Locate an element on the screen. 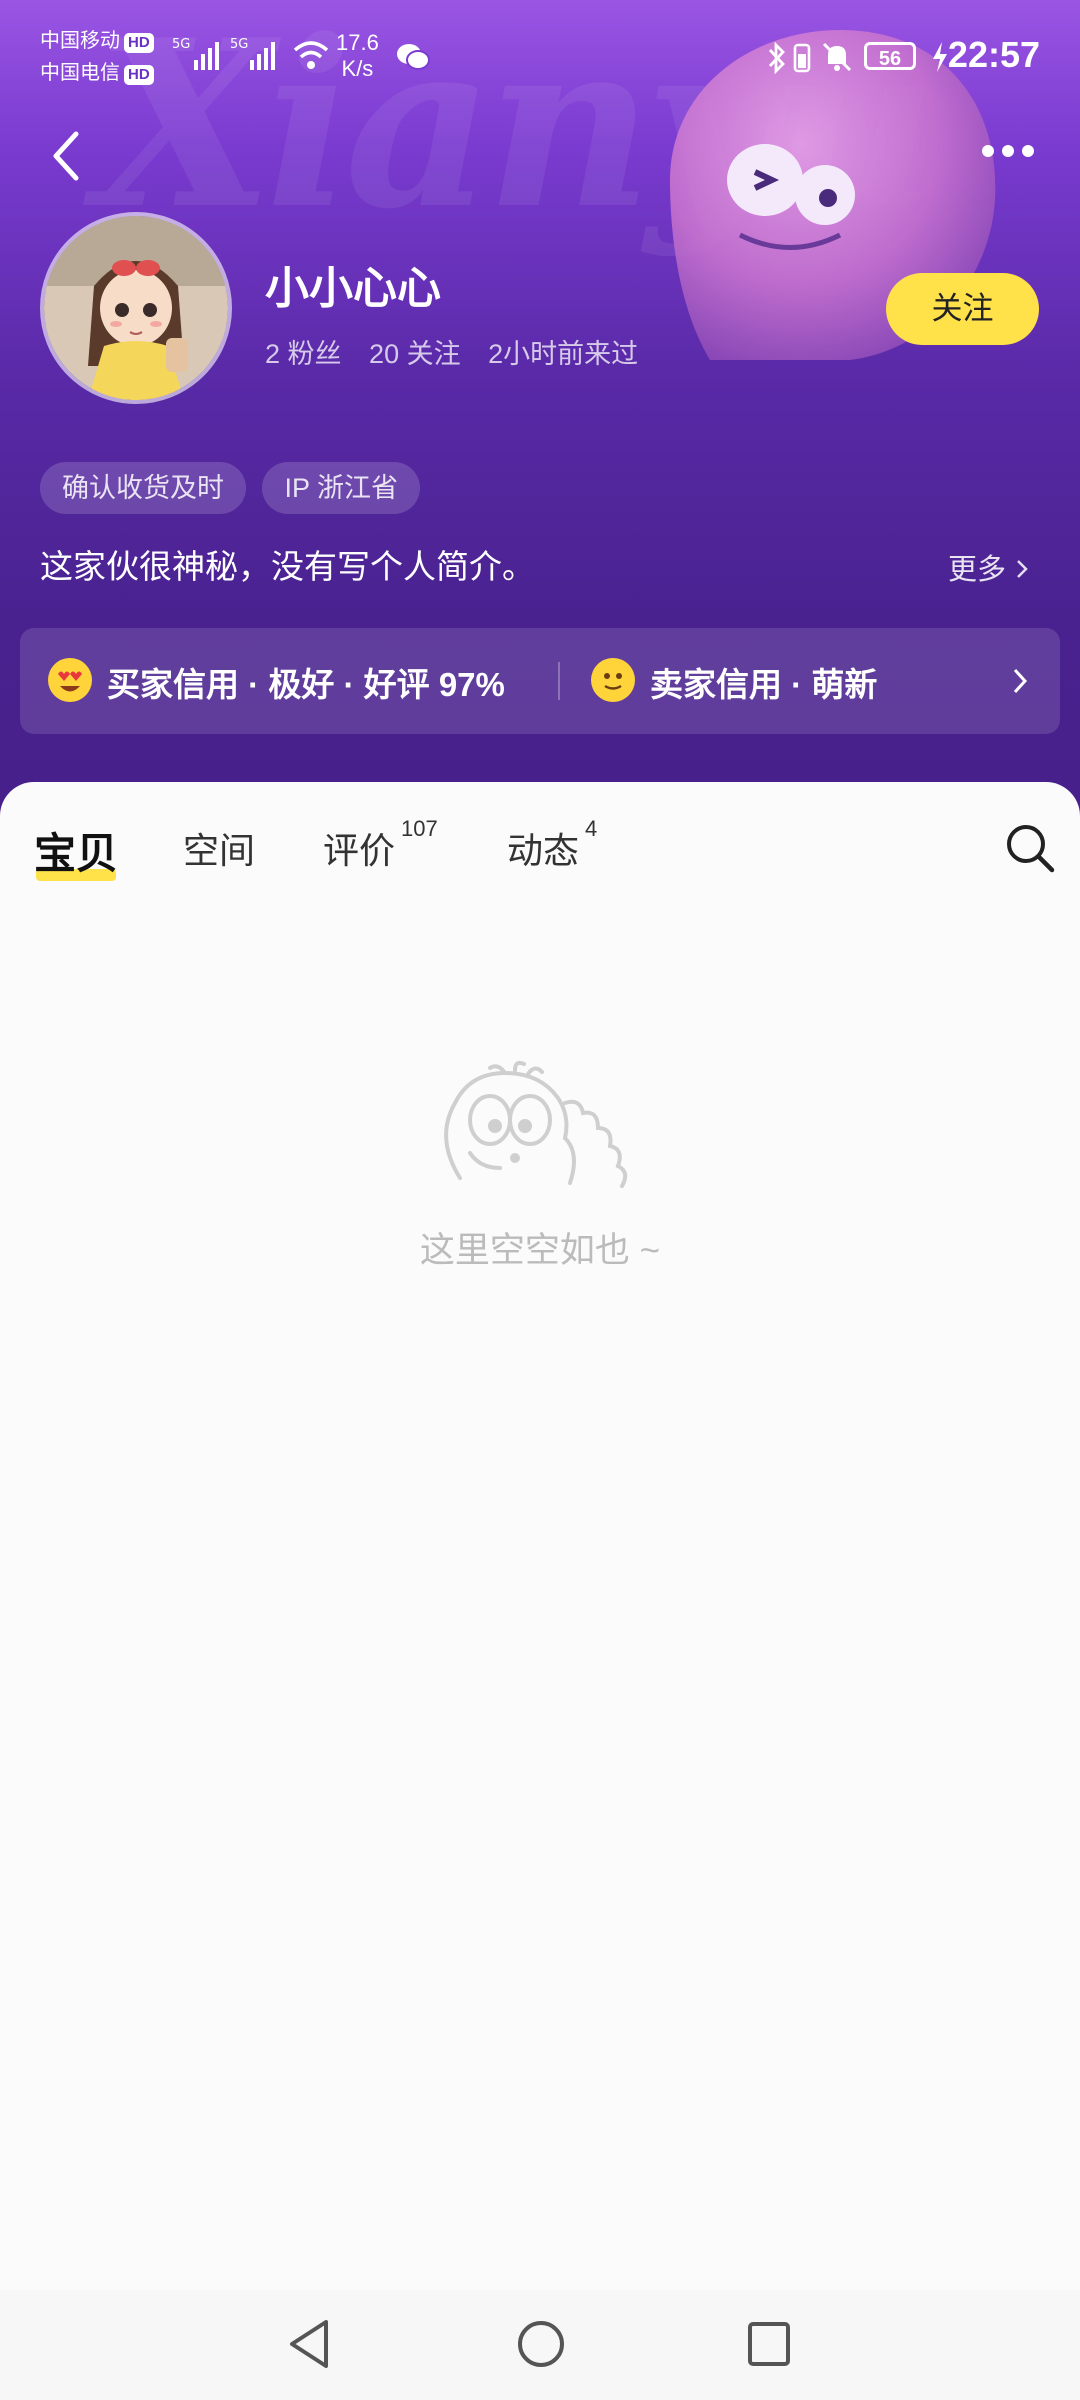  bio-text: 这家伙很神秘，没有写个人简介。 is located at coordinates (287, 566).